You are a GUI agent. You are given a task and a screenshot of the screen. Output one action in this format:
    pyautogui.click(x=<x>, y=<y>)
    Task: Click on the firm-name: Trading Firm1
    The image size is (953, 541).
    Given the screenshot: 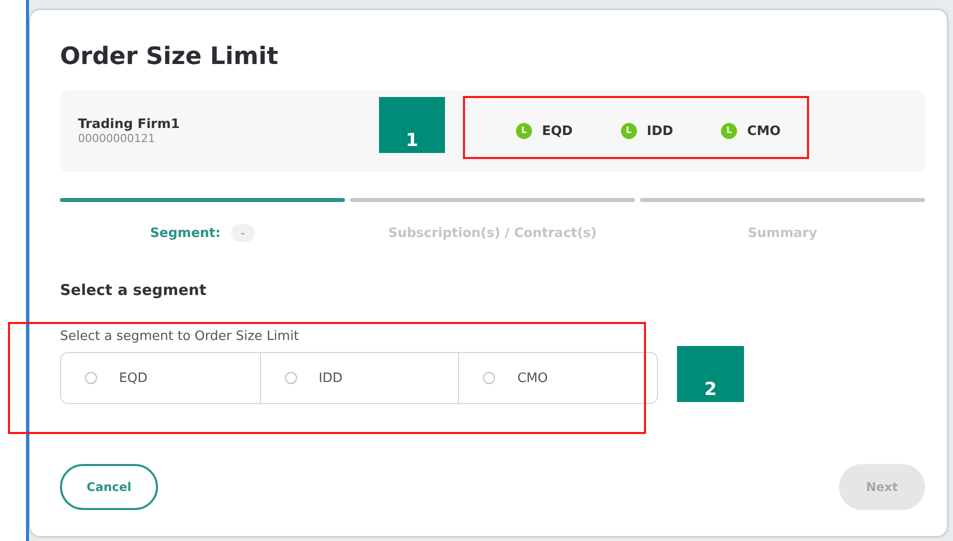 What is the action you would take?
    pyautogui.click(x=129, y=124)
    